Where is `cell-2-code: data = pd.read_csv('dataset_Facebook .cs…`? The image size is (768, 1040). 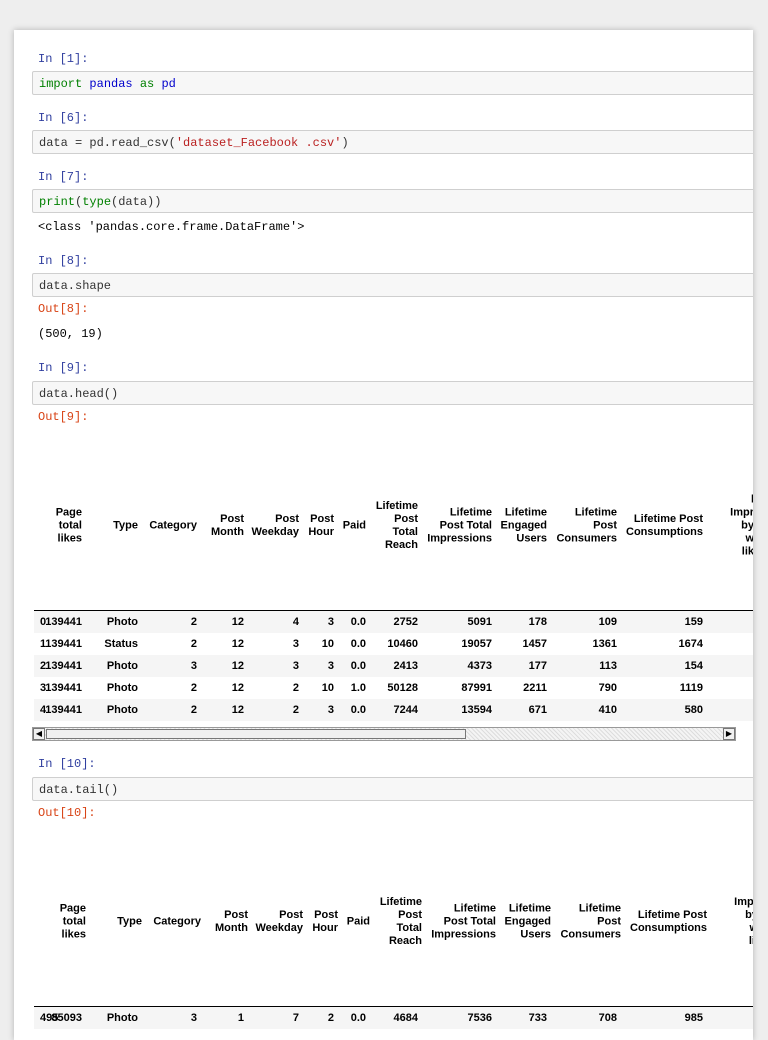
cell-2-code: data = pd.read_csv('dataset_Facebook .cs… is located at coordinates (194, 143).